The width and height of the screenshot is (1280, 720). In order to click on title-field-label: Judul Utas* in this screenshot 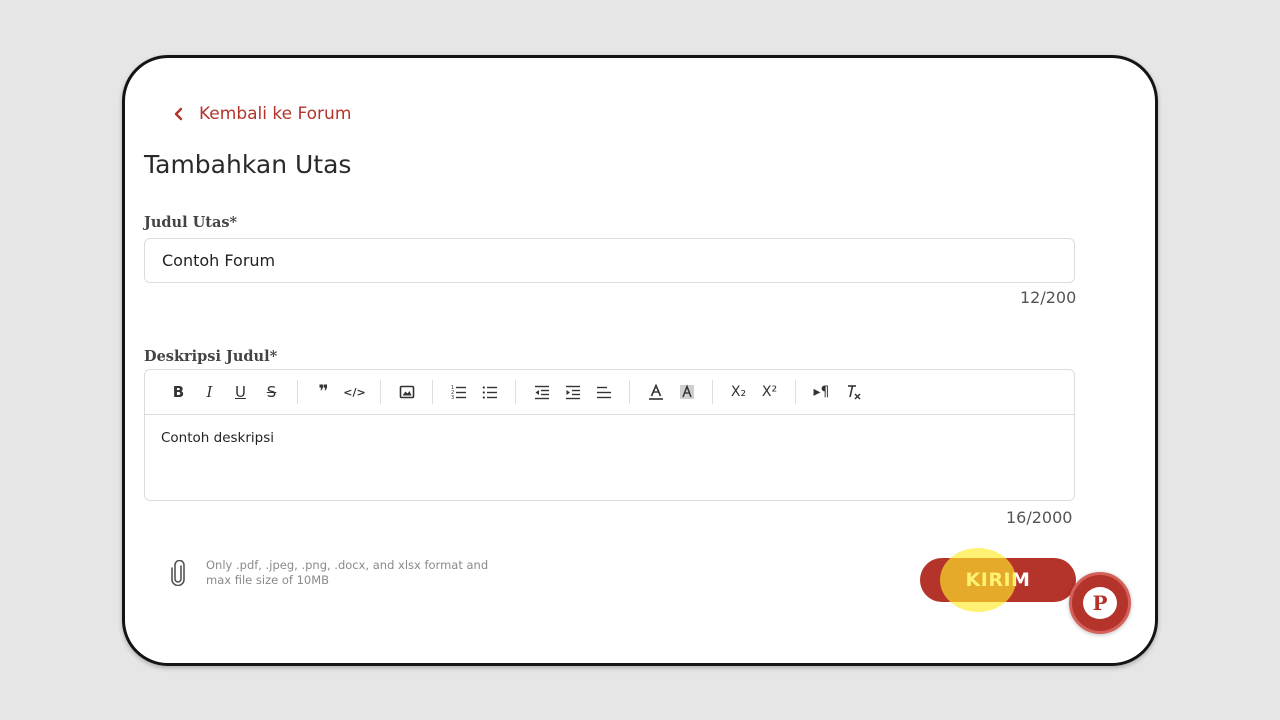, I will do `click(191, 222)`.